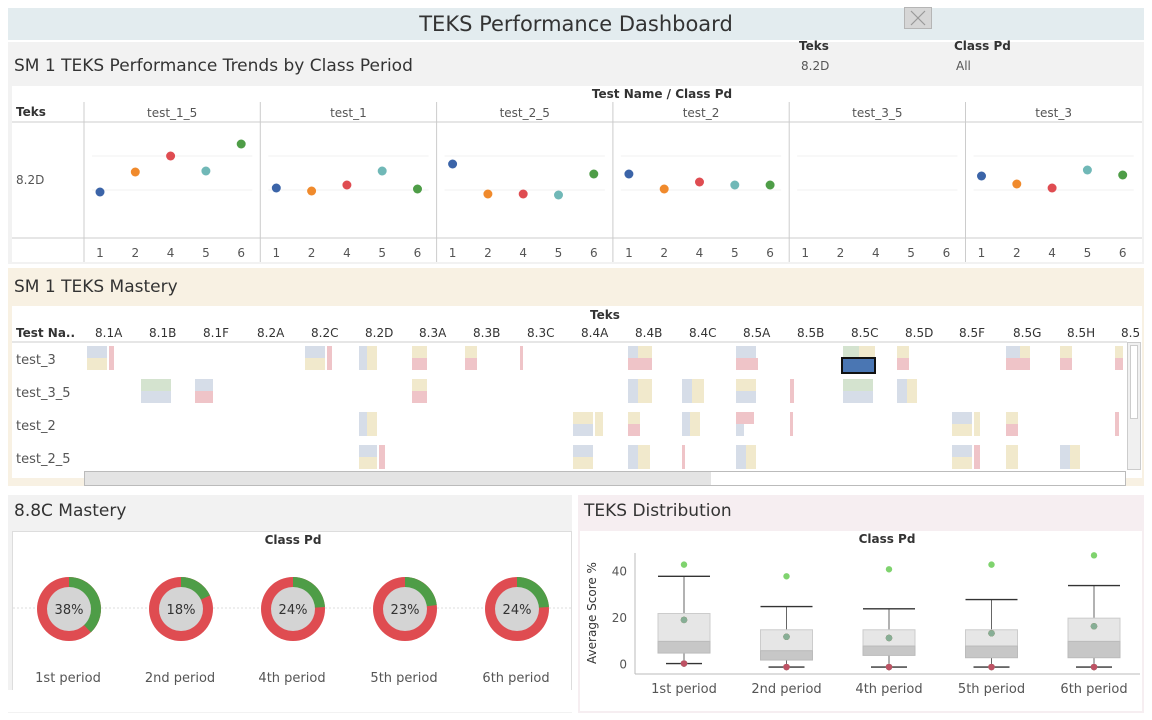 This screenshot has width=1152, height=720. What do you see at coordinates (815, 66) in the screenshot?
I see `teks-filter-value: 8.2D` at bounding box center [815, 66].